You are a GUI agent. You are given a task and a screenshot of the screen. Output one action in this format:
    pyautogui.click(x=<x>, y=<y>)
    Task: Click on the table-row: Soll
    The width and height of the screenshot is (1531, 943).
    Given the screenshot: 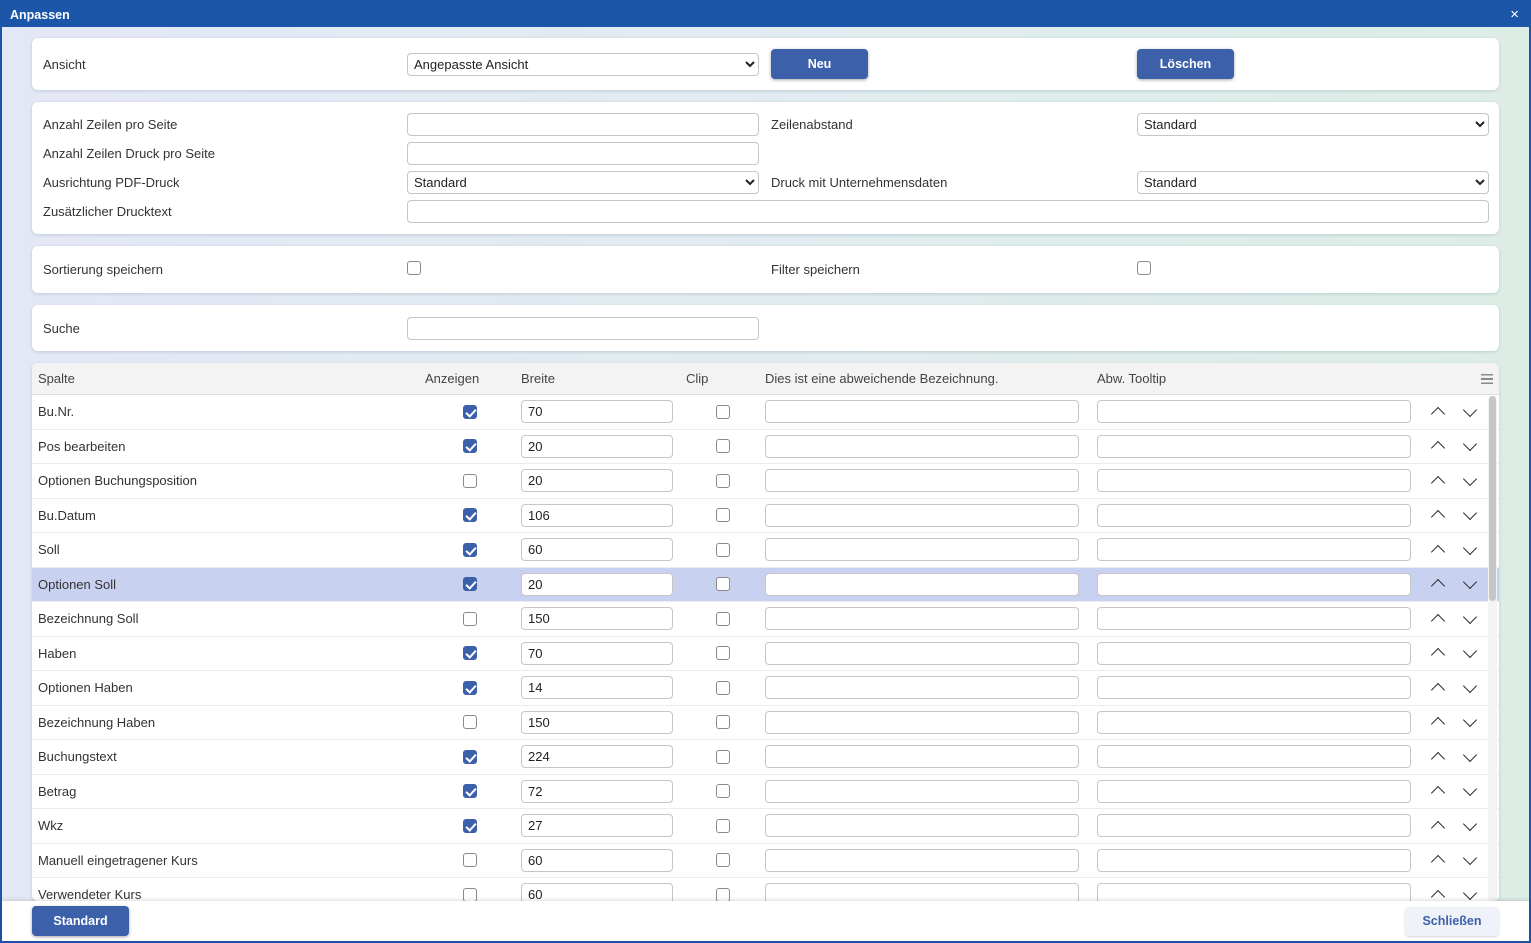 What is the action you would take?
    pyautogui.click(x=765, y=550)
    